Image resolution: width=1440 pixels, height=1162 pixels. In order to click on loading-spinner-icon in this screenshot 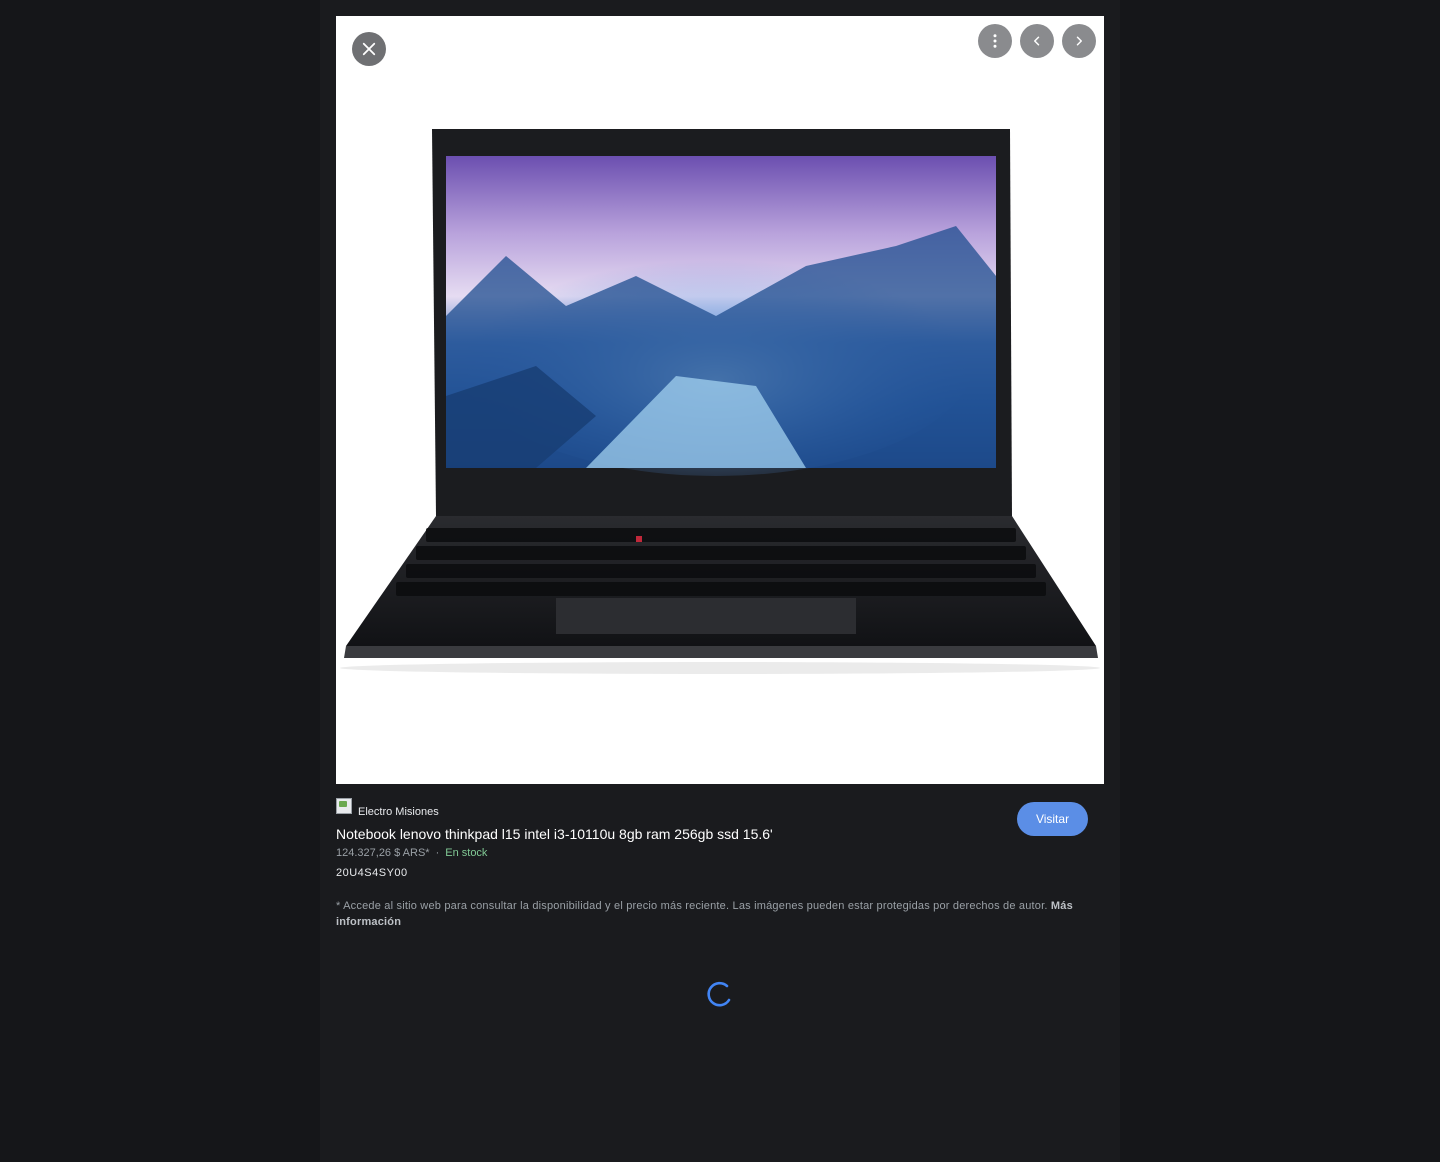, I will do `click(719, 994)`.